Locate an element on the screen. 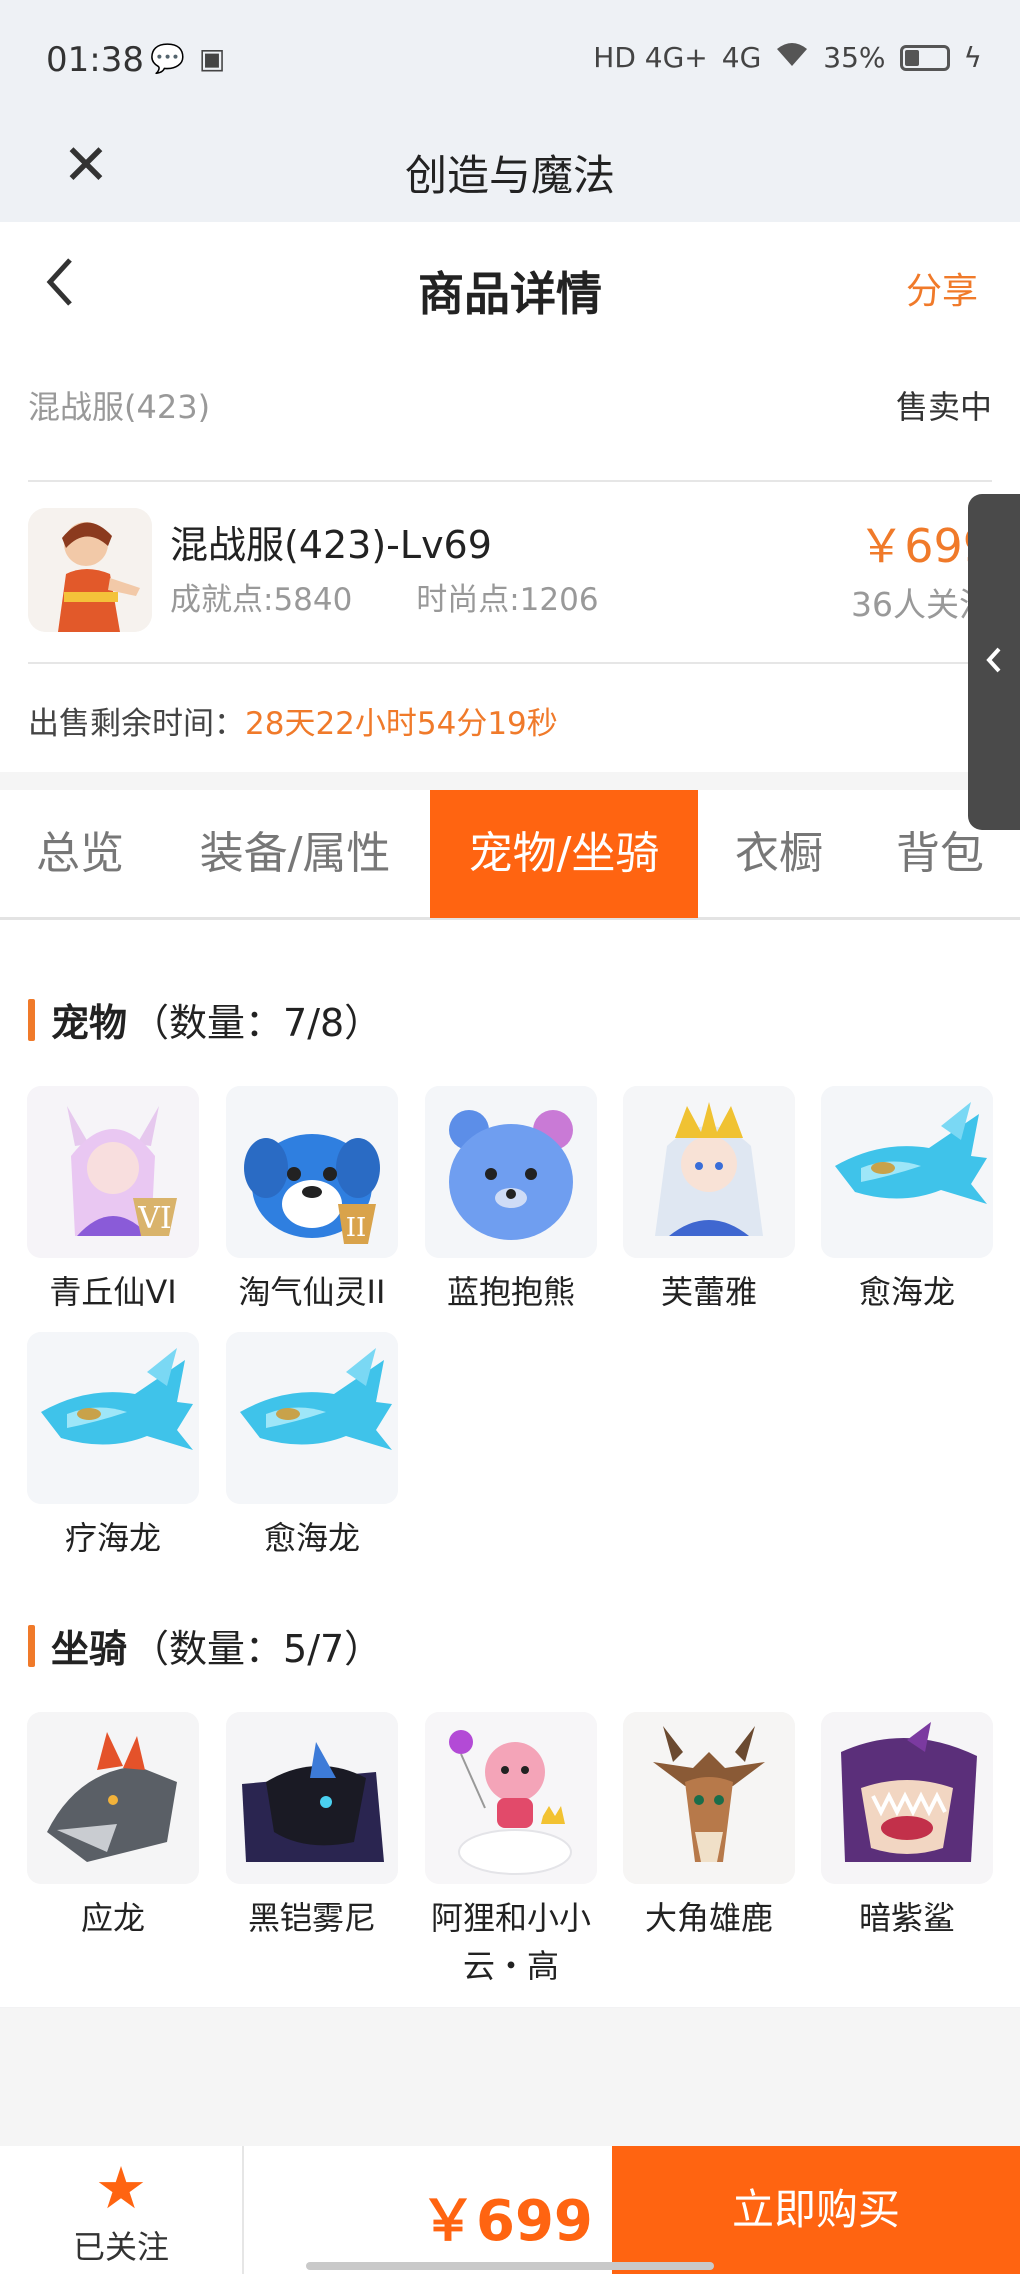 The width and height of the screenshot is (1020, 2274). pet-item: 芙蕾雅 is located at coordinates (709, 1201).